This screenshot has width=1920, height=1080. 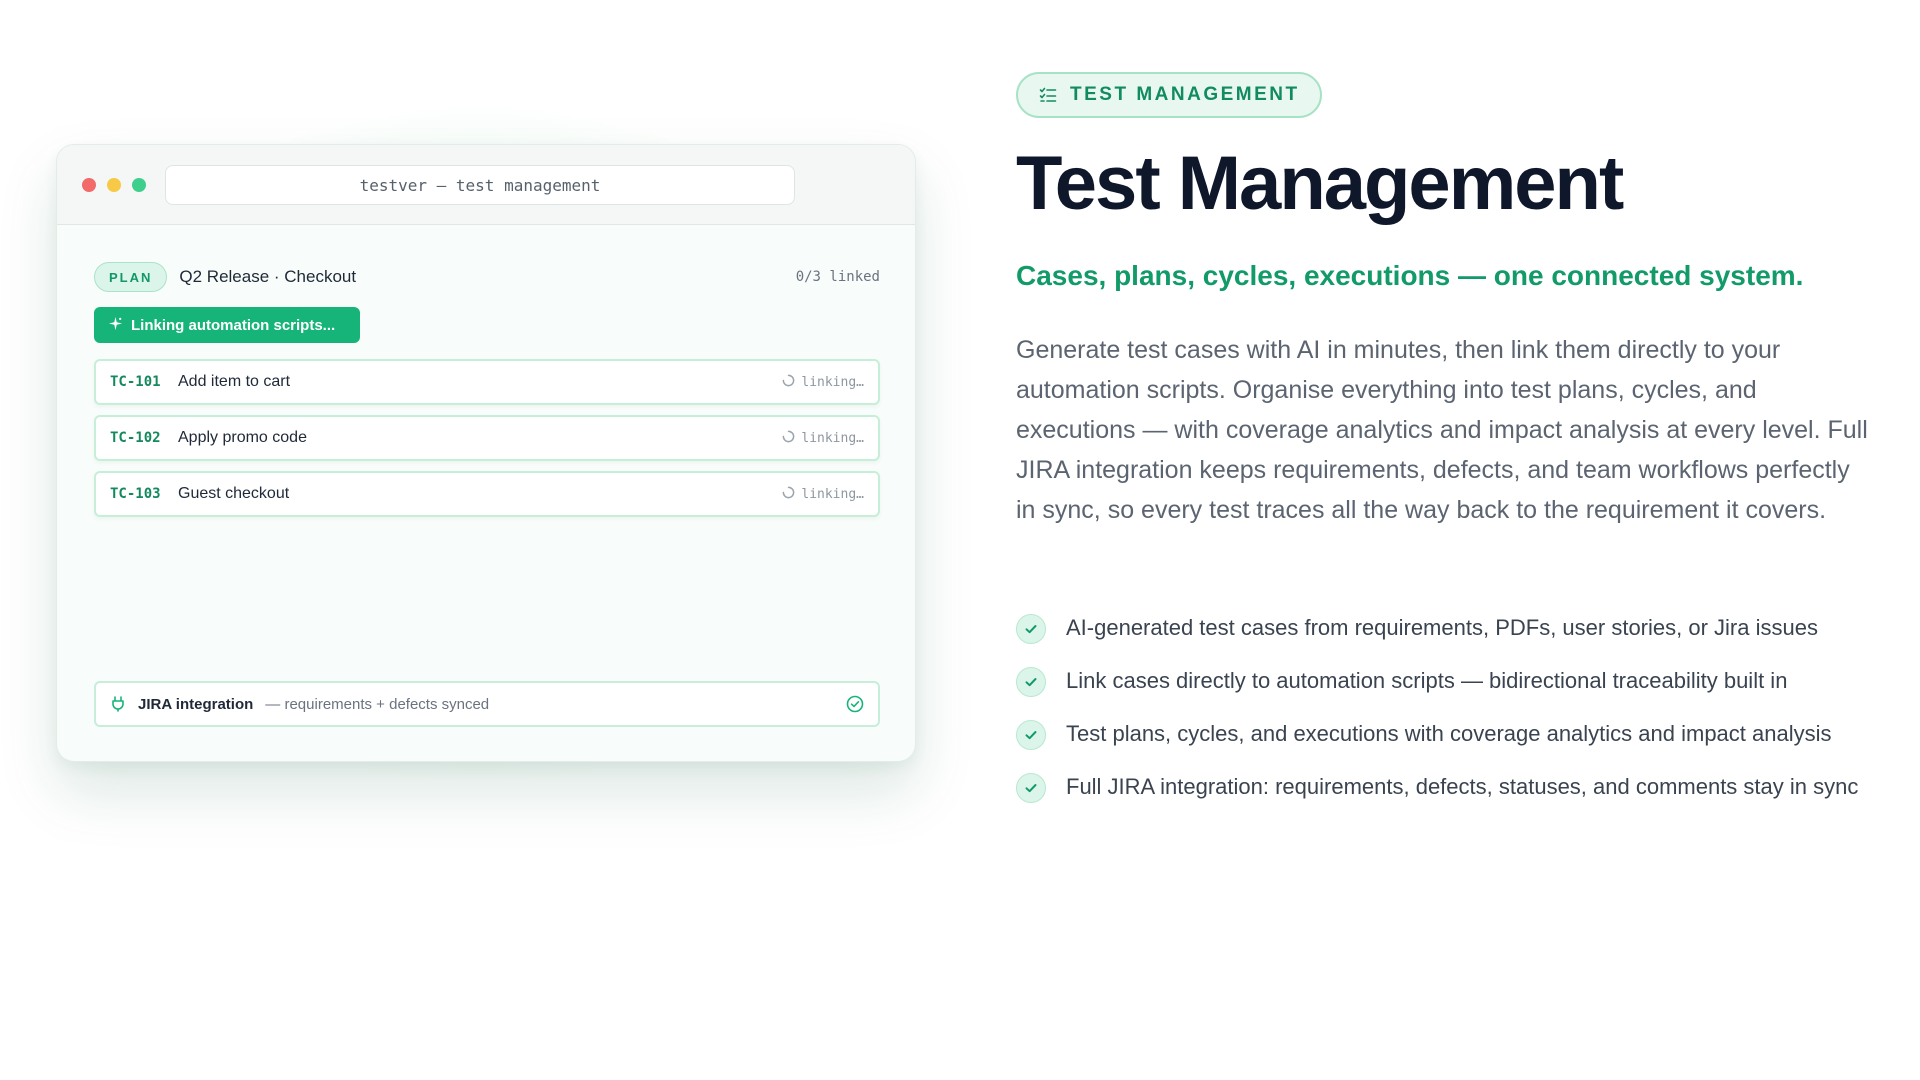 I want to click on test-case-title: Guest checkout, so click(x=234, y=493).